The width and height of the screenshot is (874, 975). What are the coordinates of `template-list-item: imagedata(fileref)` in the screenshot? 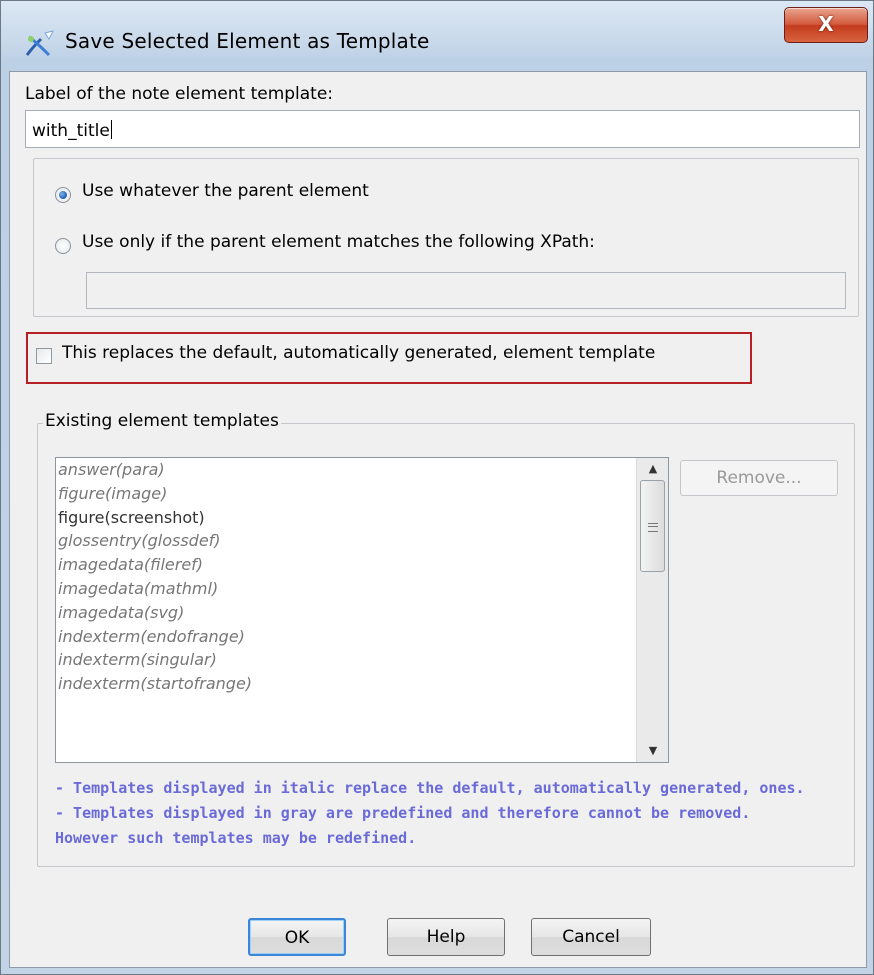 It's located at (155, 565).